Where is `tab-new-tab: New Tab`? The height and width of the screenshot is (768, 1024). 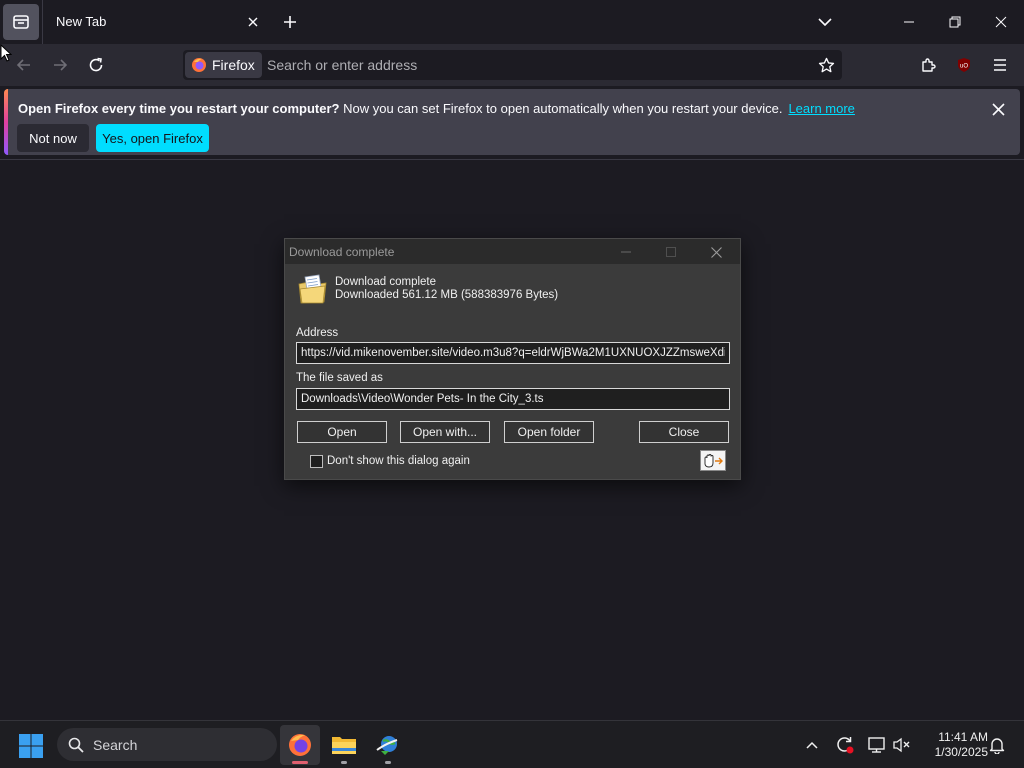
tab-new-tab: New Tab is located at coordinates (156, 22).